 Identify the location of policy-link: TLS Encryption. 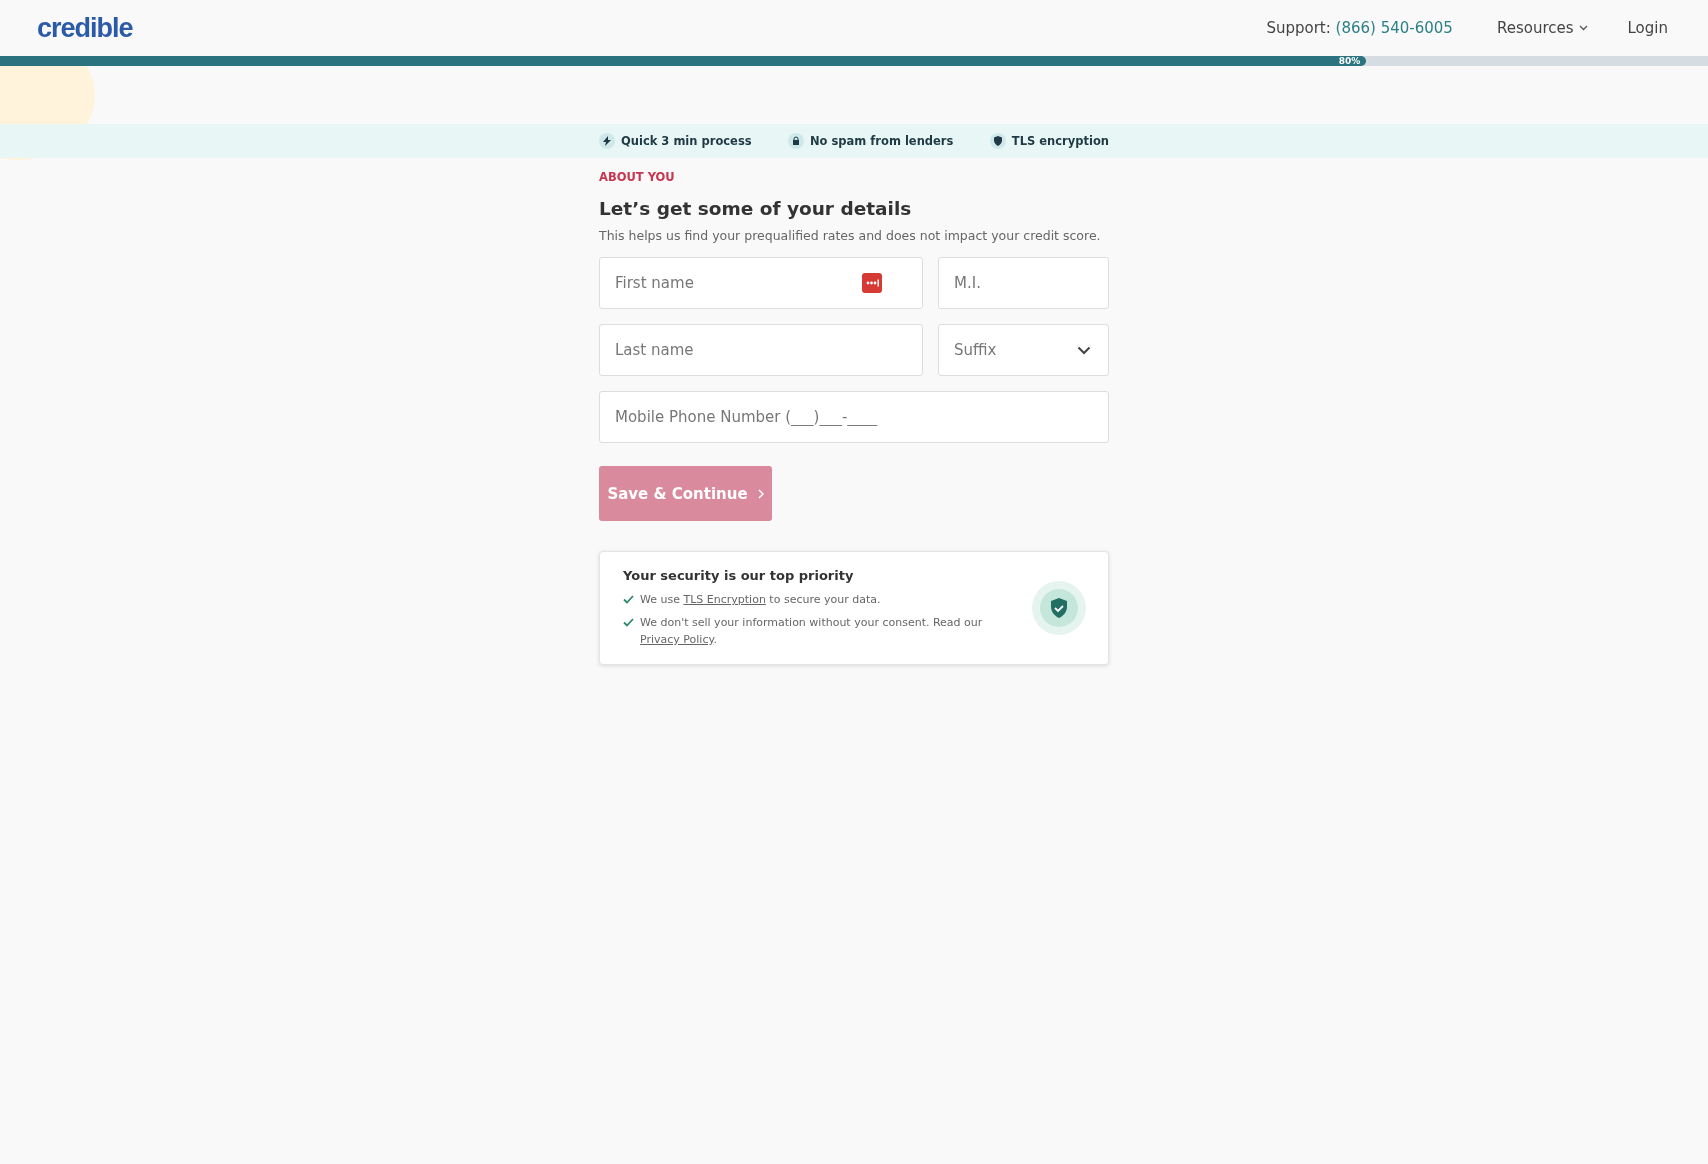
(724, 599).